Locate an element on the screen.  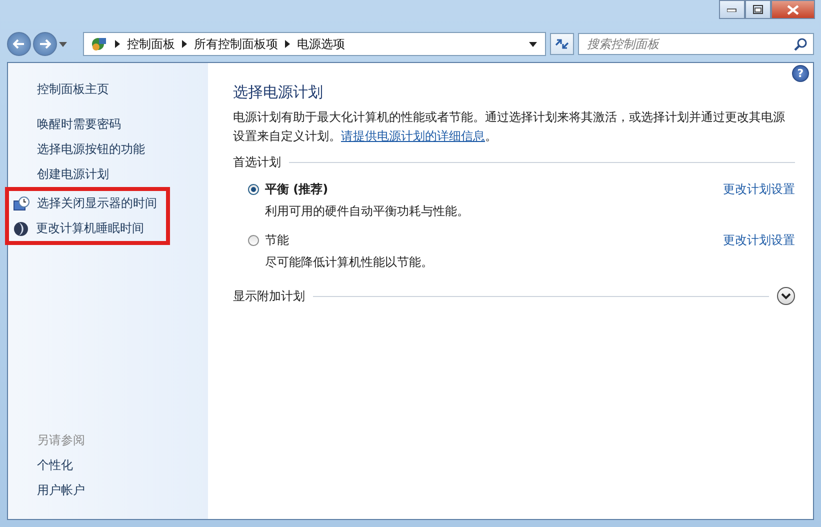
plan-description: 利用可用的硬件自动平衡功耗与性能。 is located at coordinates (367, 211).